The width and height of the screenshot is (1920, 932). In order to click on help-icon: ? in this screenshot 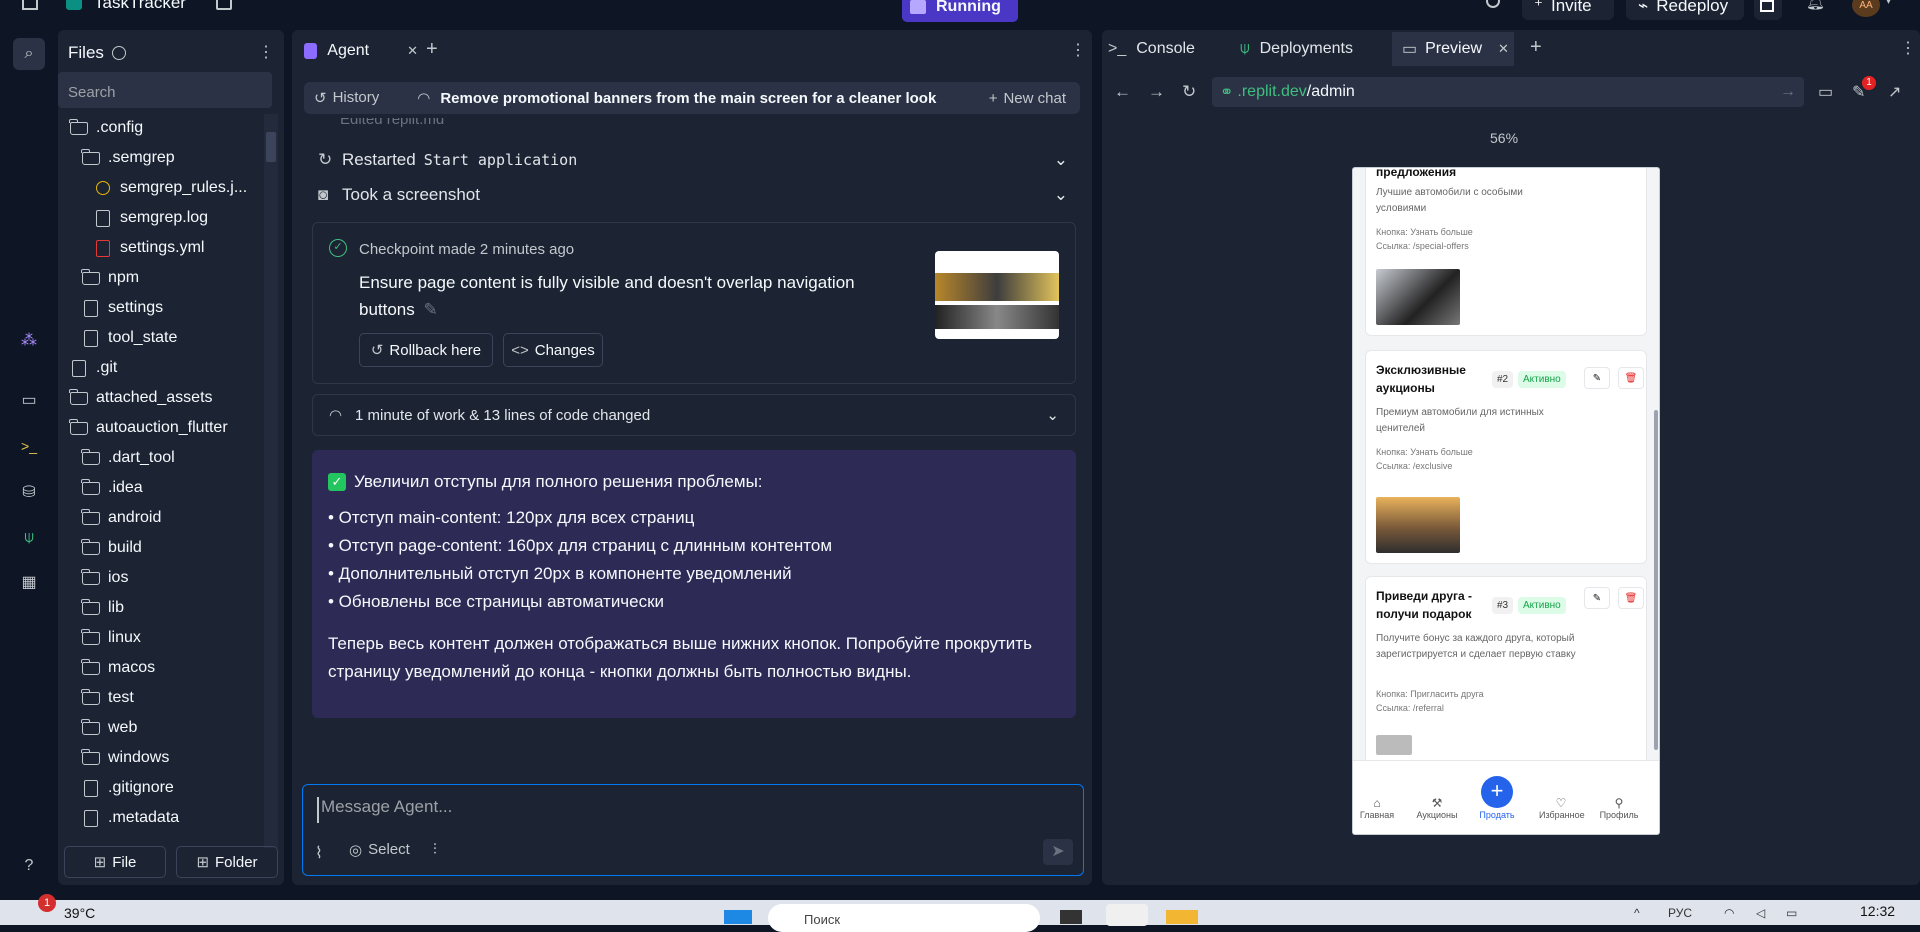, I will do `click(29, 866)`.